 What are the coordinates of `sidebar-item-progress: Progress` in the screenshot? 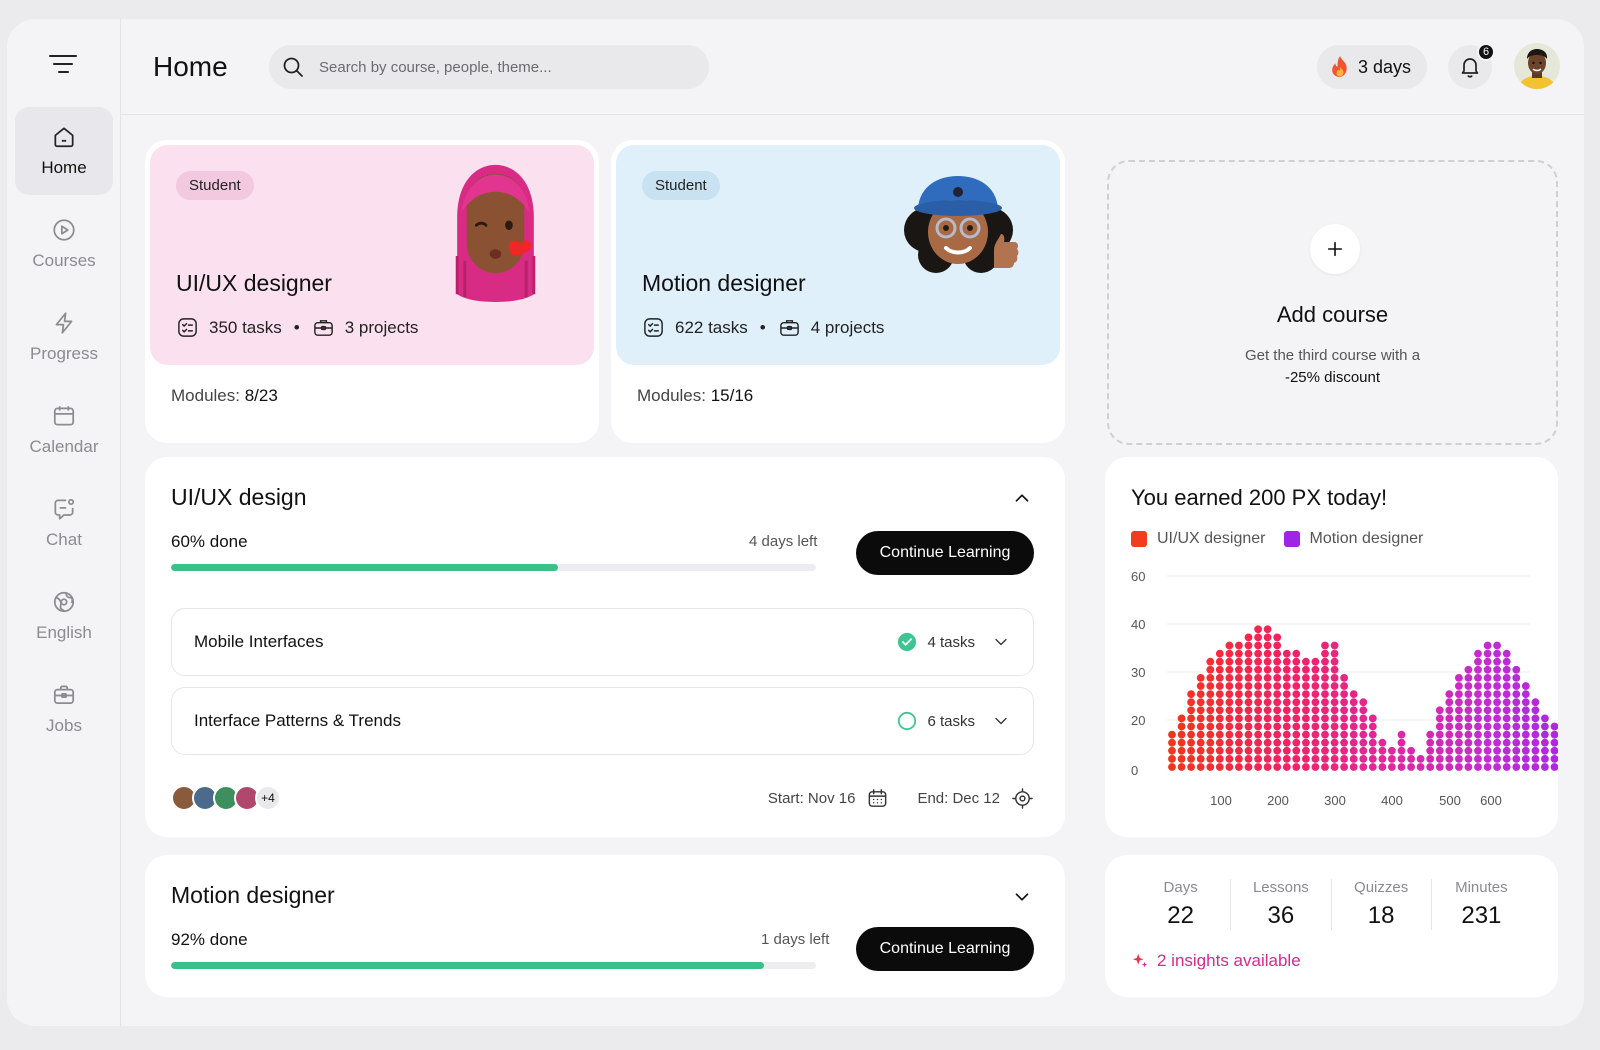 It's located at (64, 337).